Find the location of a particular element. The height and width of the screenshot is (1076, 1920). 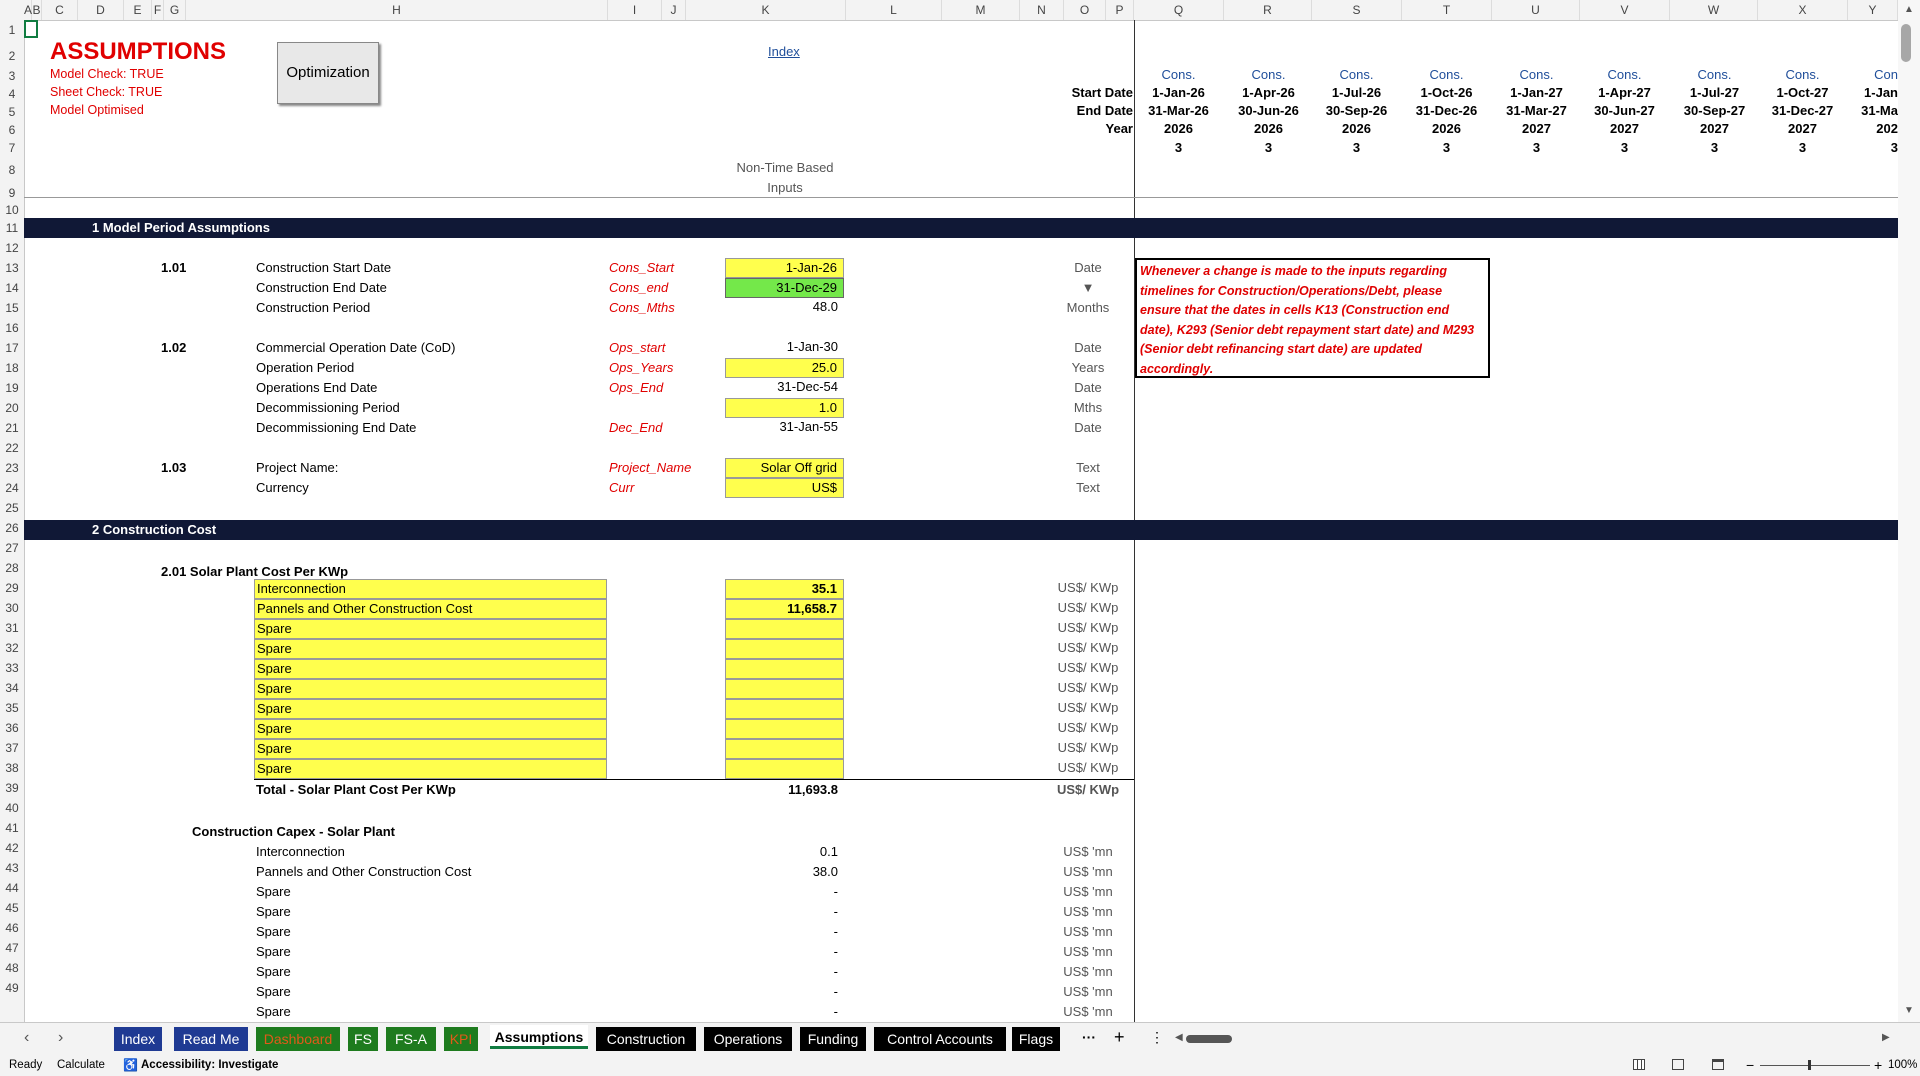

tab-read-me: Read Me is located at coordinates (211, 1039).